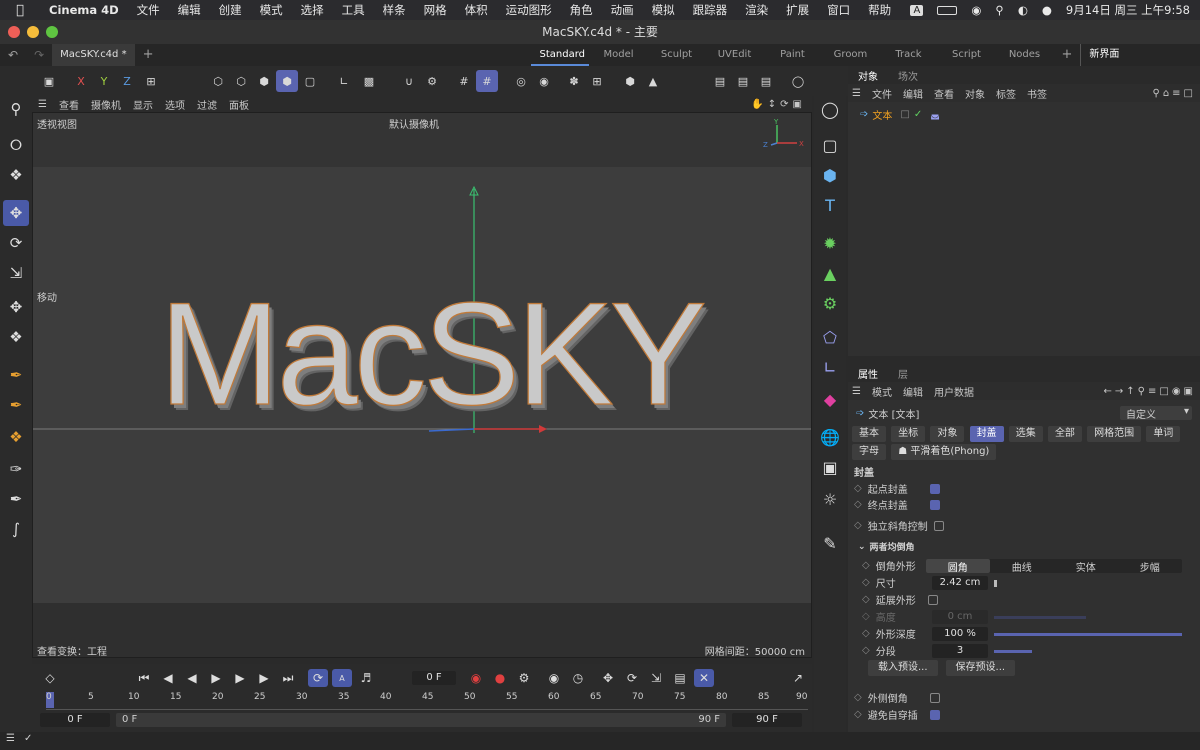  Describe the element at coordinates (767, 720) in the screenshot. I see `end-frame-field: 90 F` at that location.